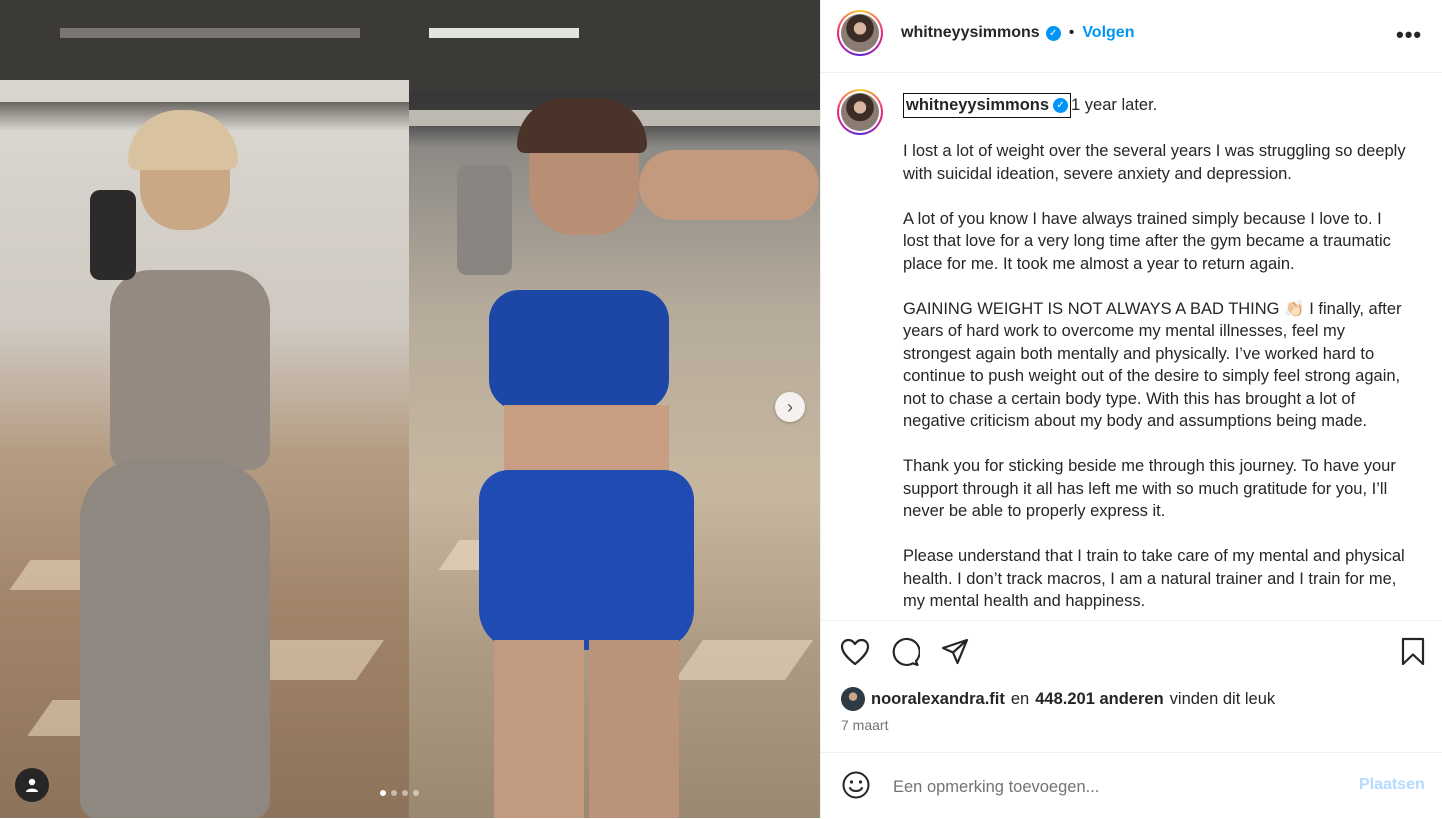  What do you see at coordinates (860, 112) in the screenshot?
I see `caption-author-avatar` at bounding box center [860, 112].